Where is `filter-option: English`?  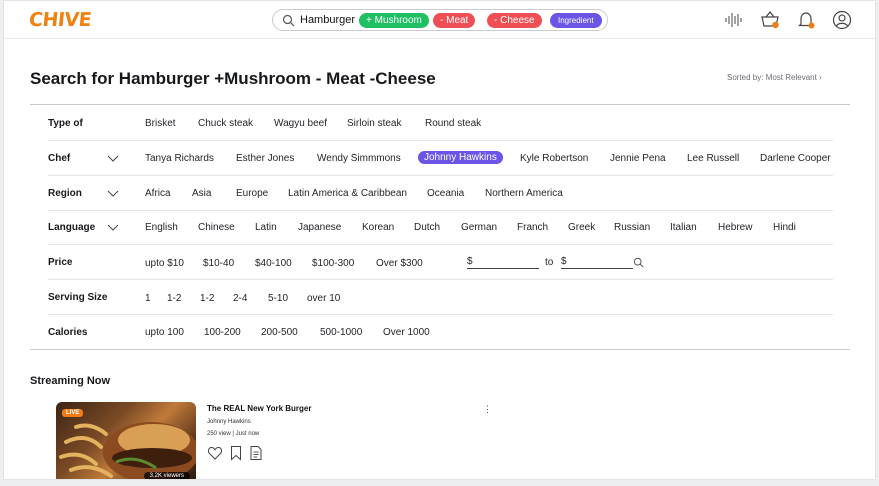
filter-option: English is located at coordinates (161, 227).